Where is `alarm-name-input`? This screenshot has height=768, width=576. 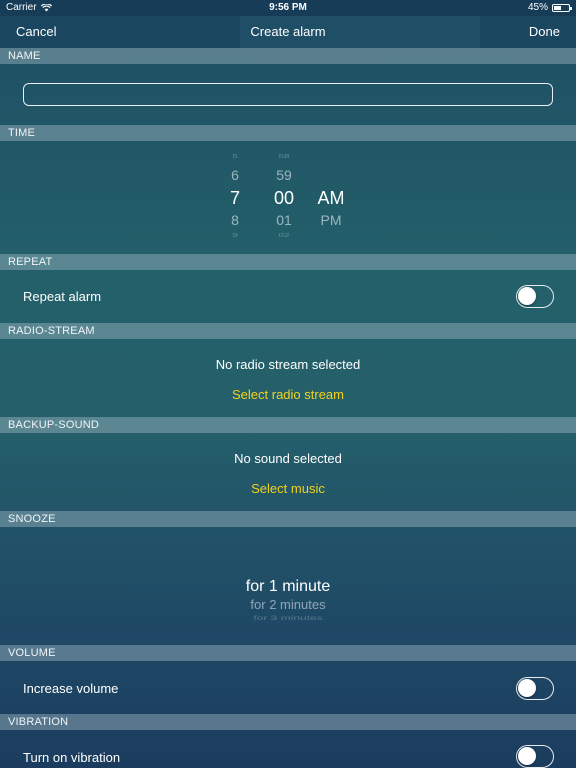
alarm-name-input is located at coordinates (288, 94).